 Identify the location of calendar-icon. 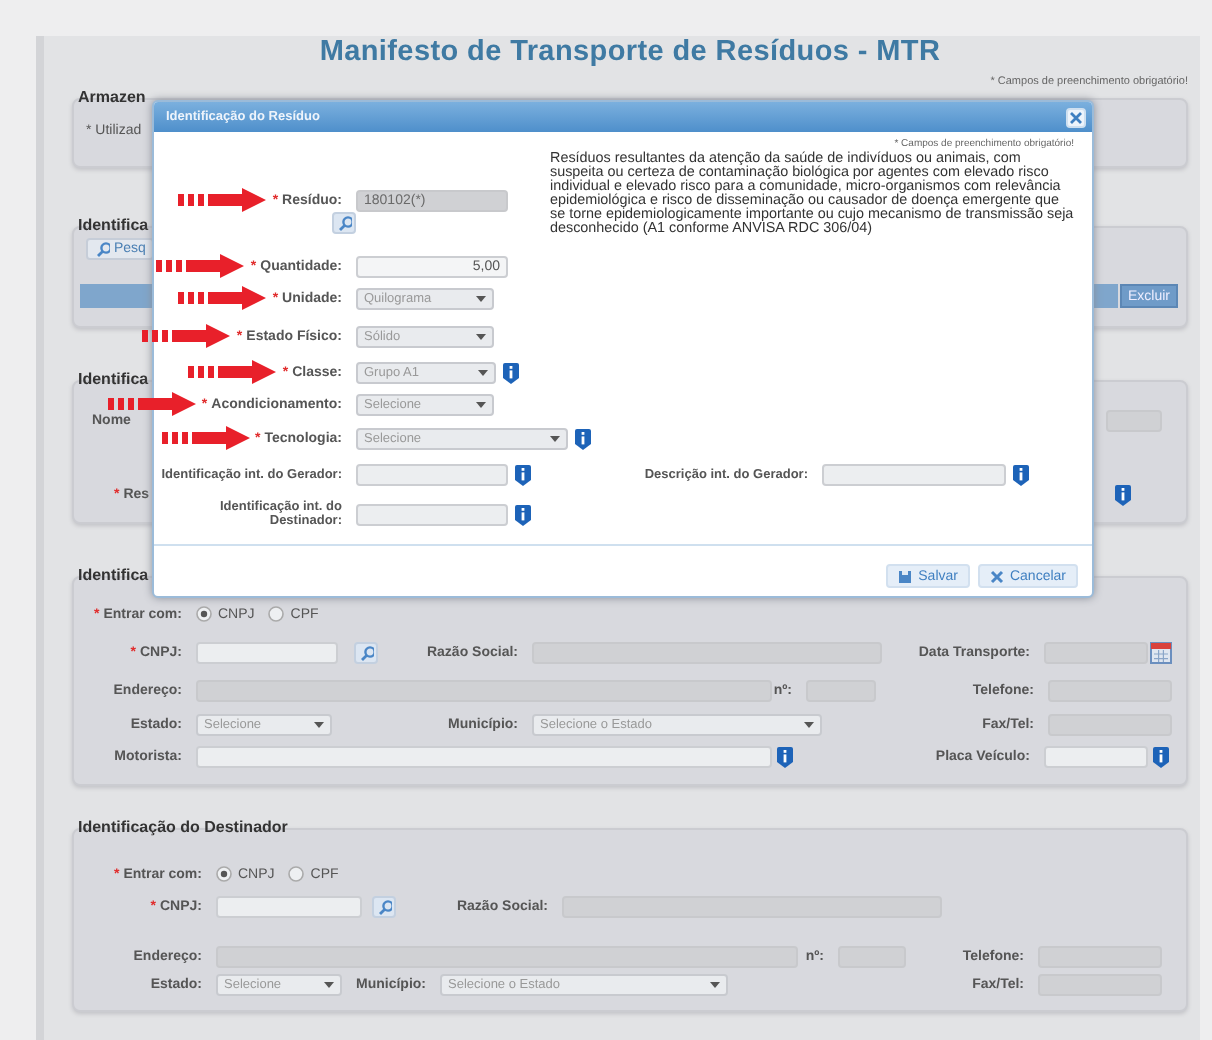
(1161, 652).